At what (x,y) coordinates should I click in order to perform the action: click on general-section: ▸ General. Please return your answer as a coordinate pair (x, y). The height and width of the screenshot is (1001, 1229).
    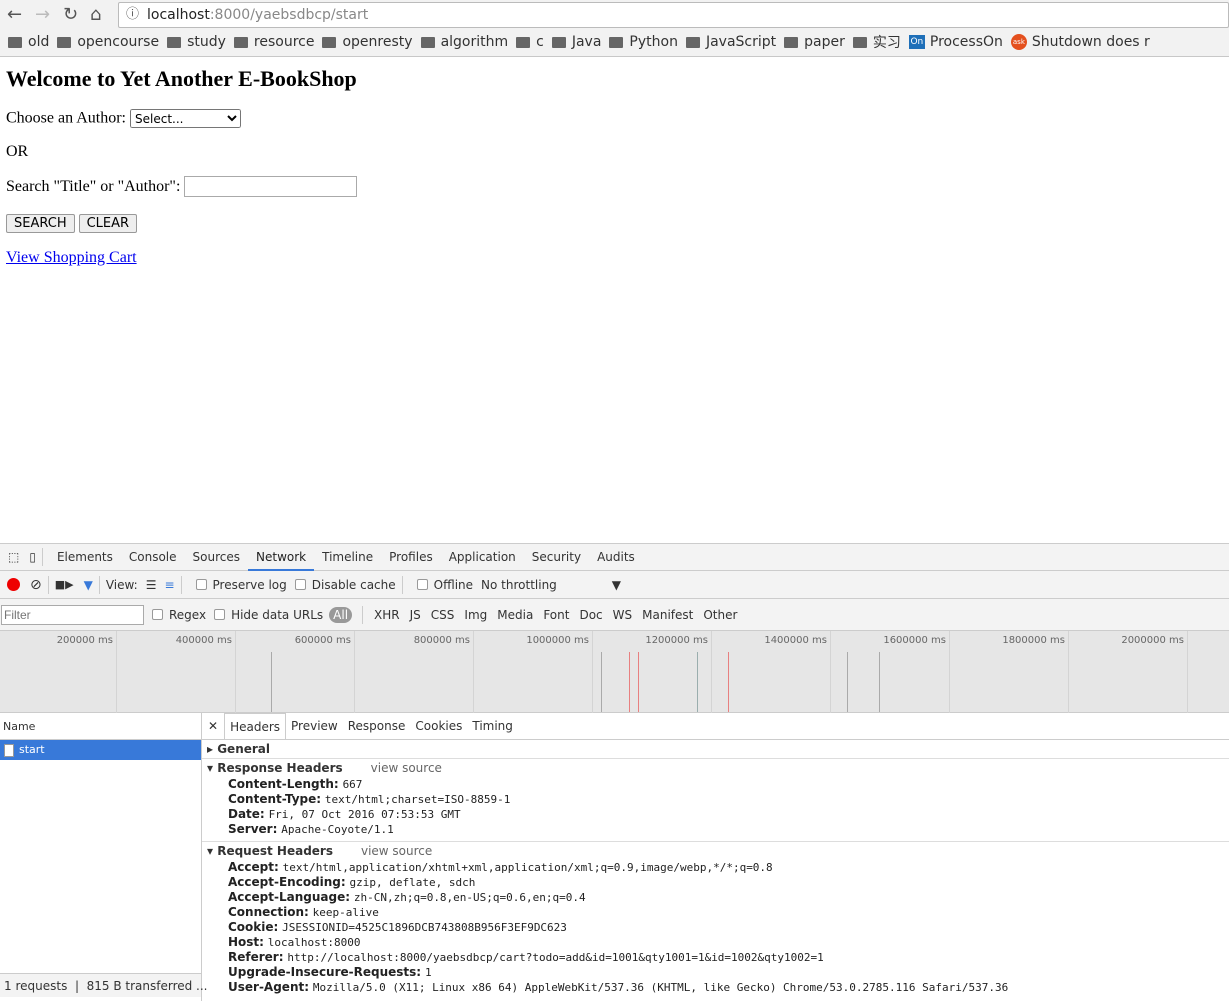
    Looking at the image, I should click on (715, 749).